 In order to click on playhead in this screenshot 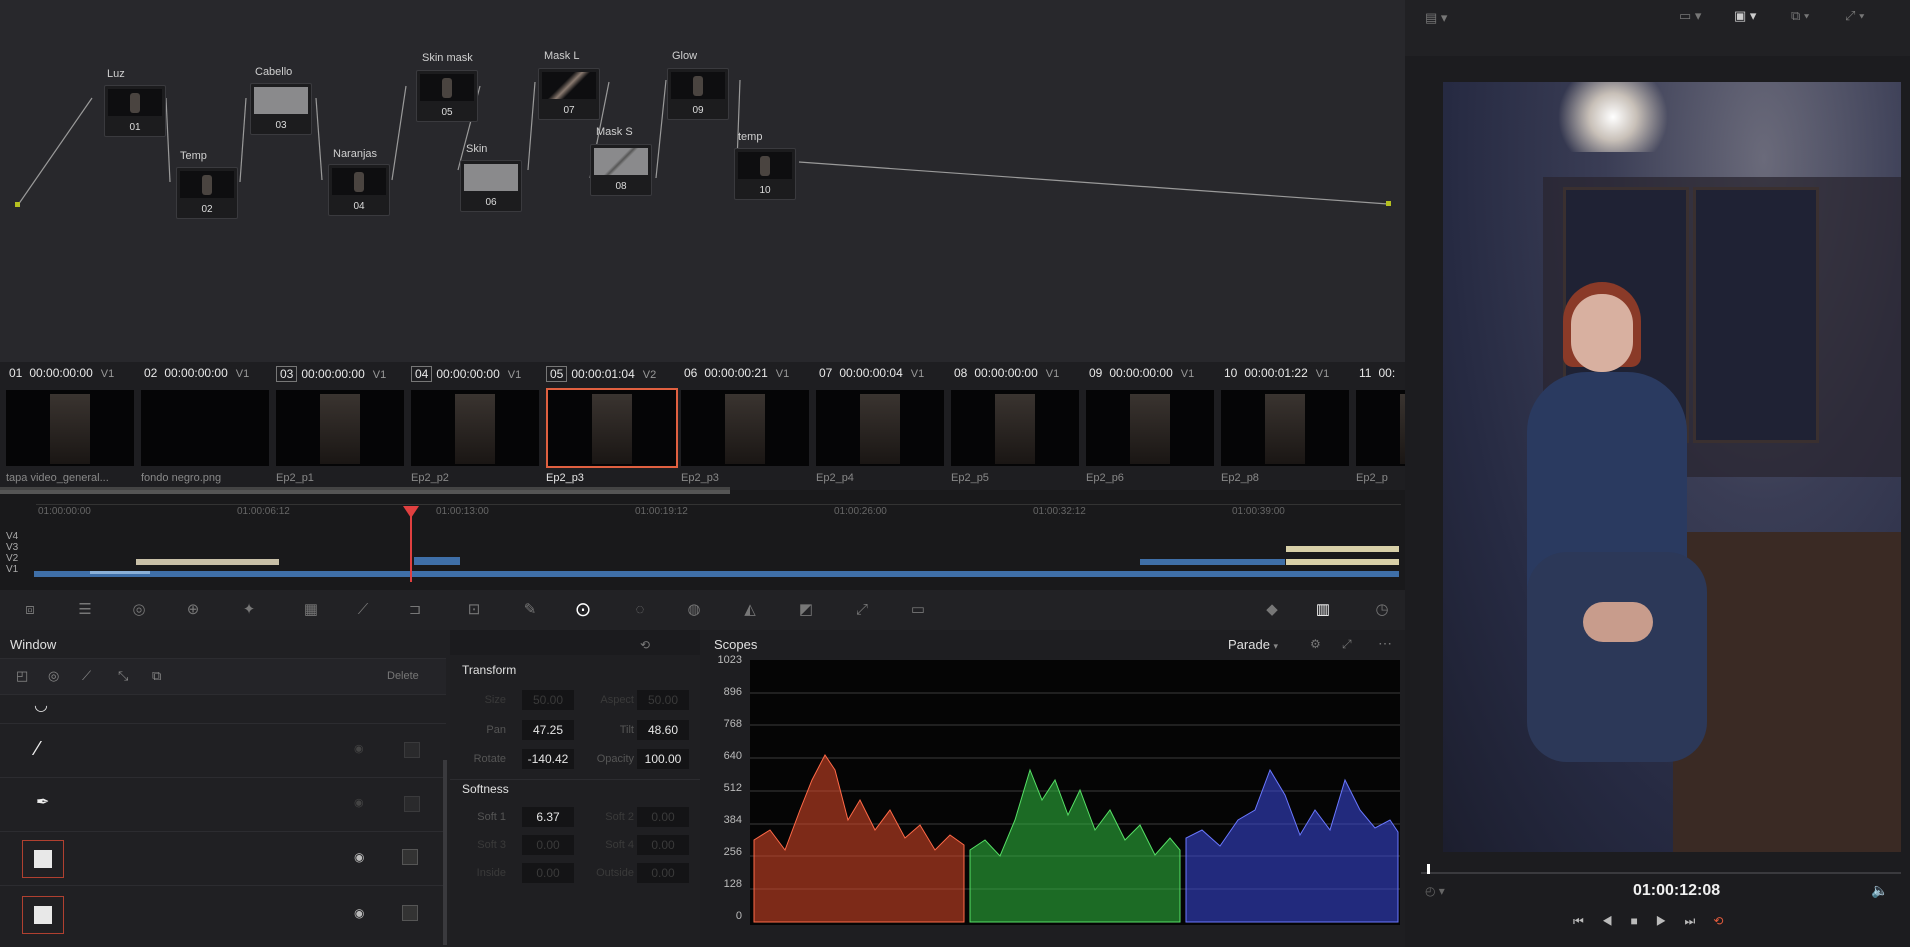, I will do `click(411, 547)`.